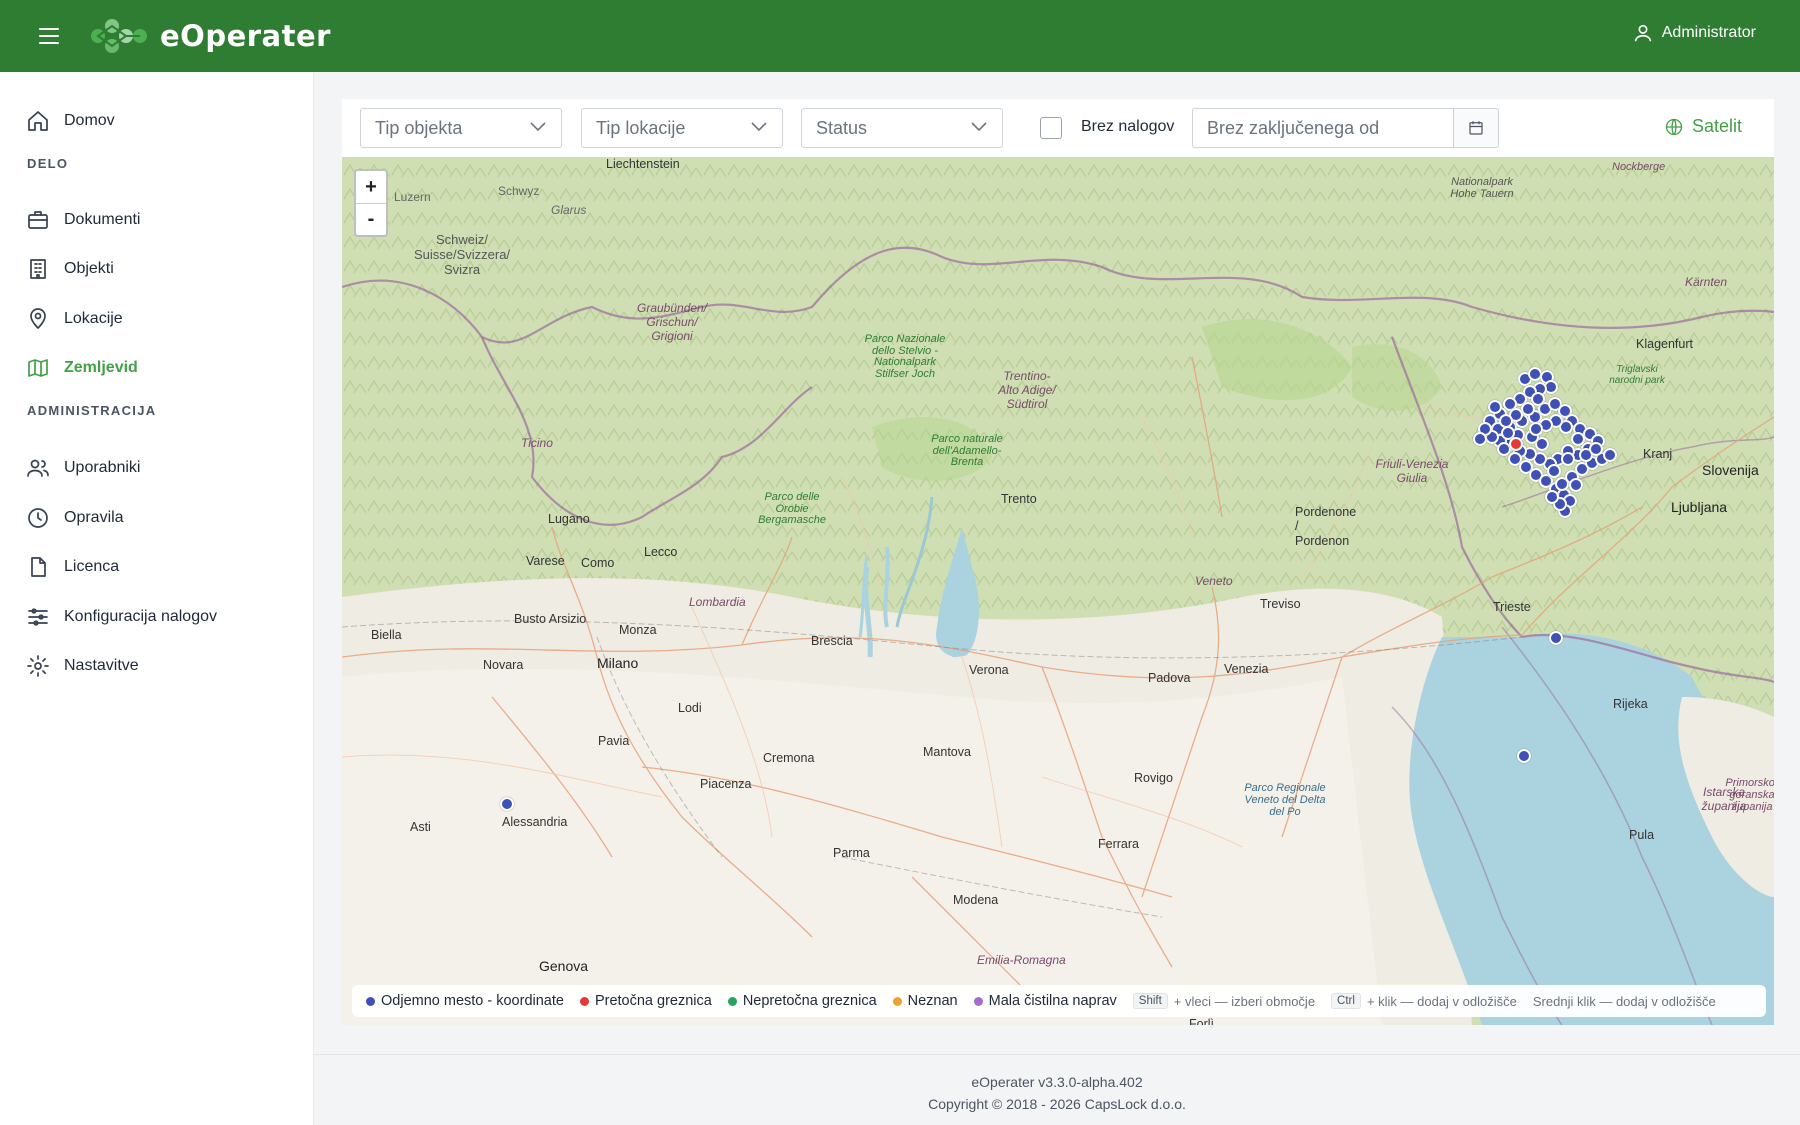 This screenshot has width=1800, height=1125. What do you see at coordinates (38, 666) in the screenshot?
I see `gear-icon` at bounding box center [38, 666].